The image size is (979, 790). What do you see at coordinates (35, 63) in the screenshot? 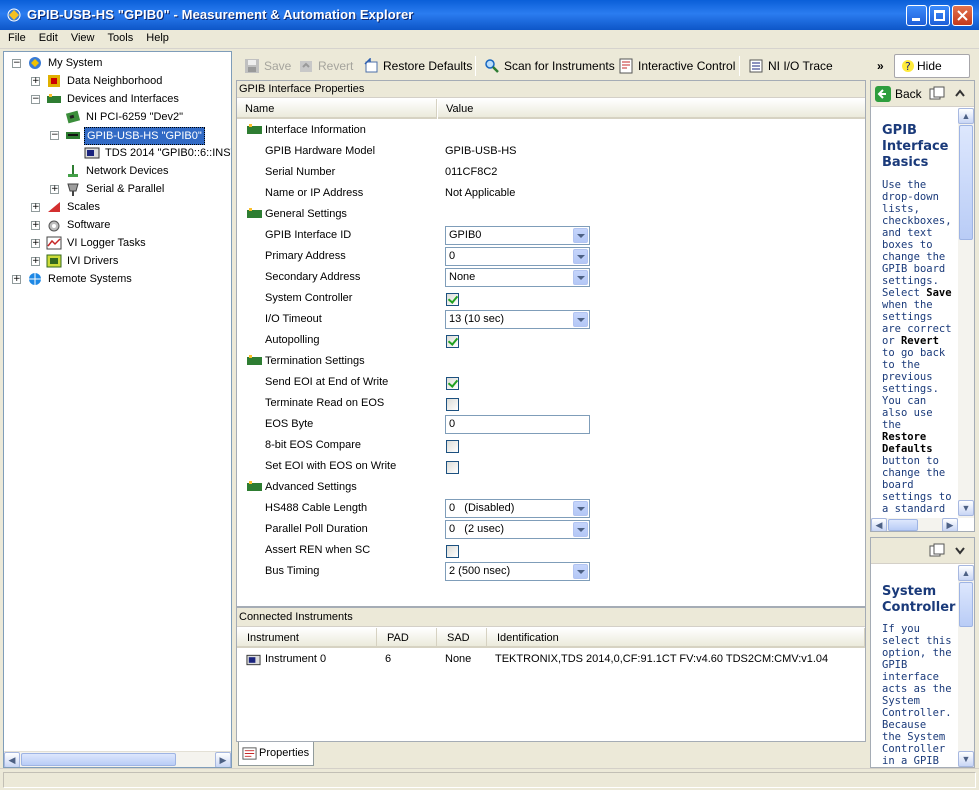
I see `my-system-icon` at bounding box center [35, 63].